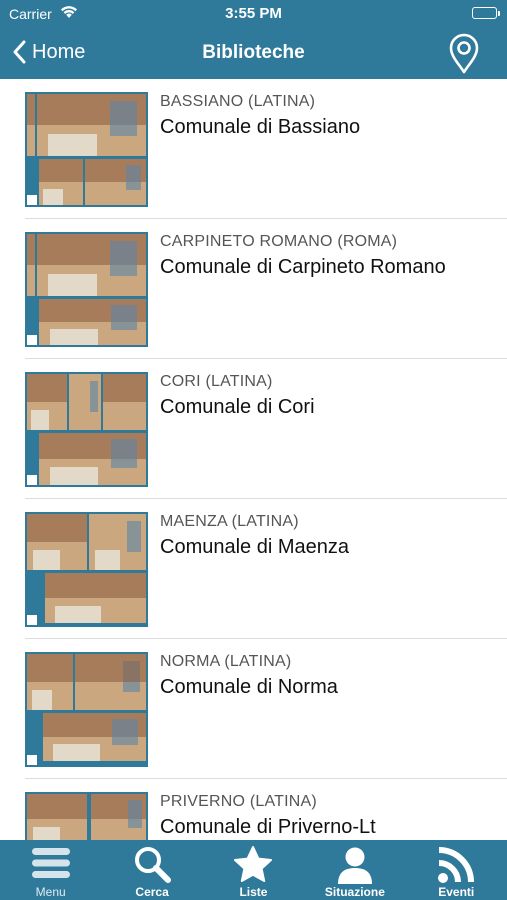 Image resolution: width=507 pixels, height=900 pixels. Describe the element at coordinates (253, 864) in the screenshot. I see `star-icon` at that location.